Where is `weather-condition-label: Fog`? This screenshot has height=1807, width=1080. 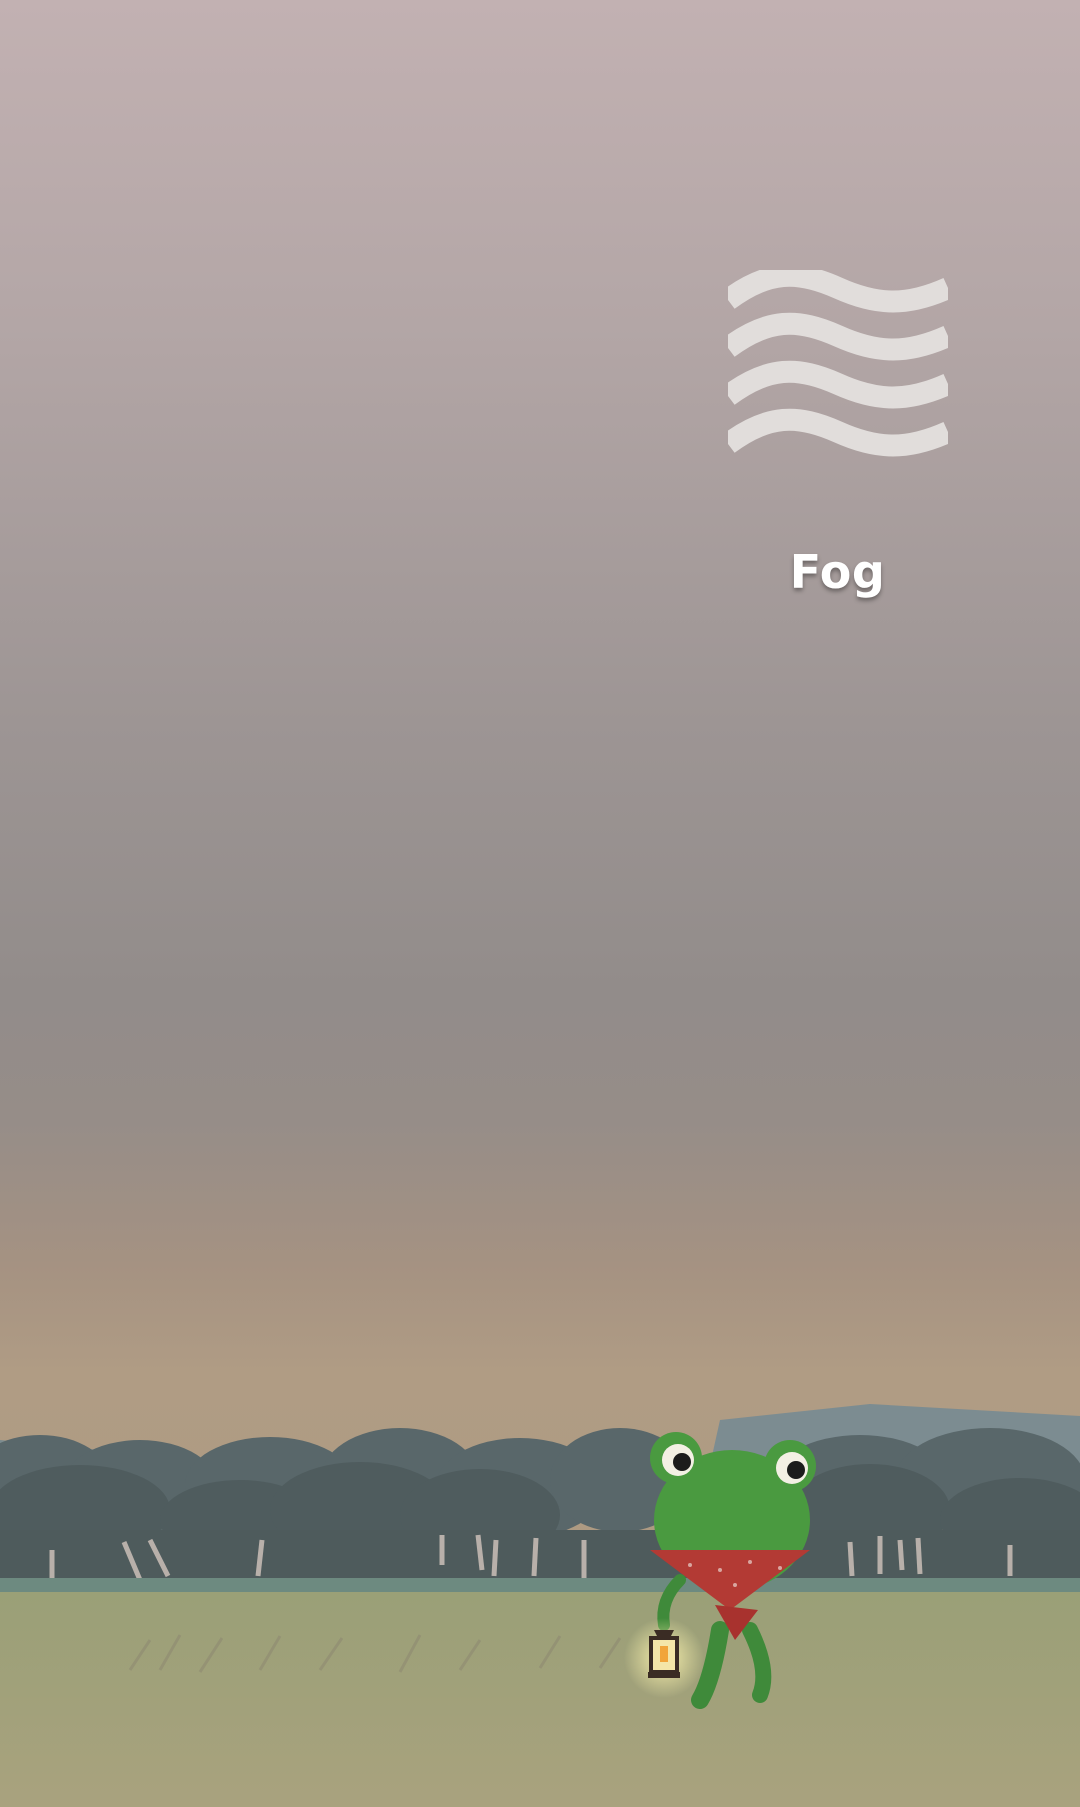 weather-condition-label: Fog is located at coordinates (837, 572).